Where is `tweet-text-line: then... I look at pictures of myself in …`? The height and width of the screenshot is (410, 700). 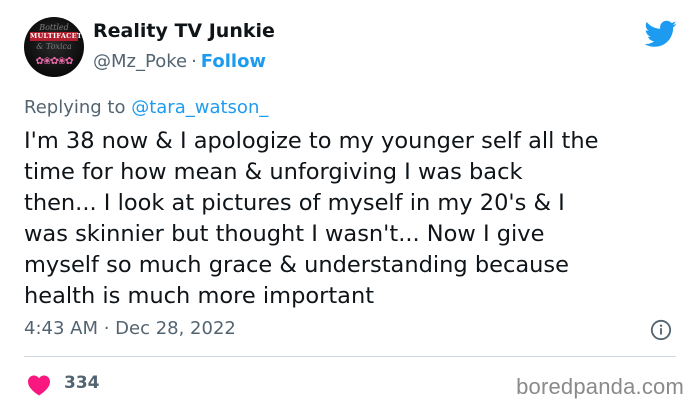
tweet-text-line: then... I look at pictures of myself in … is located at coordinates (294, 203).